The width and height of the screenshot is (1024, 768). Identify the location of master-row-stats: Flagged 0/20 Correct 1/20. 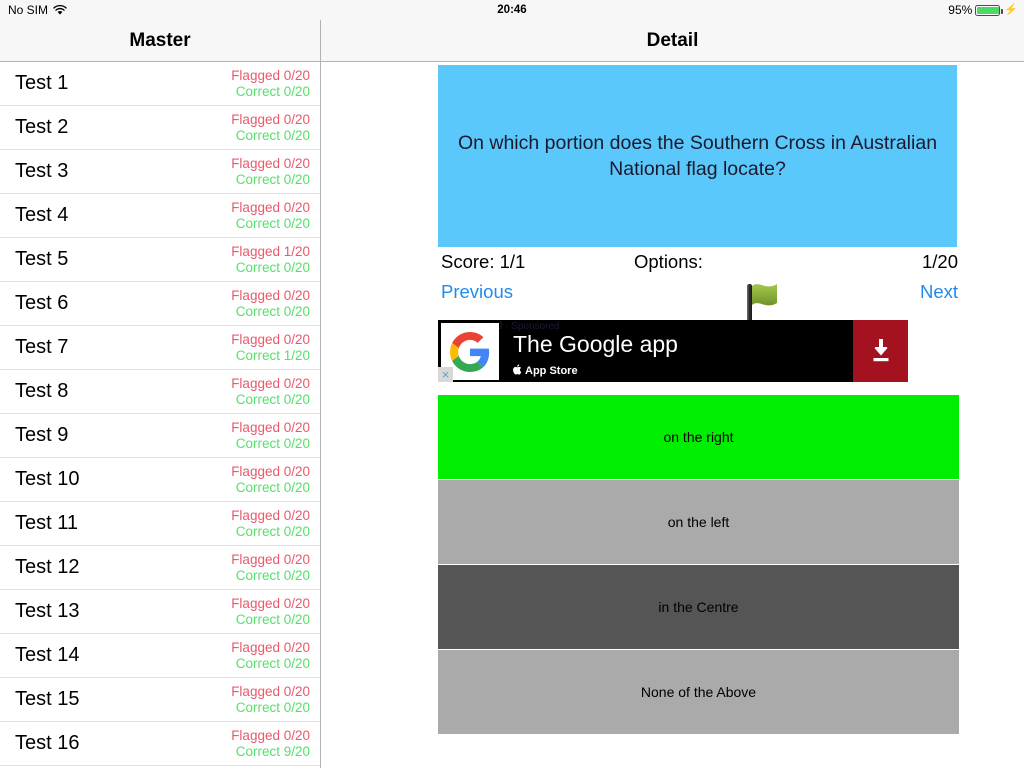
(270, 348).